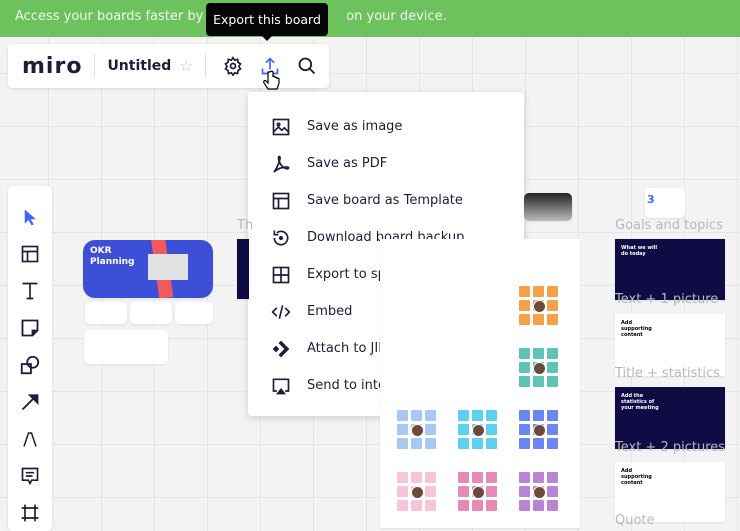 Image resolution: width=740 pixels, height=531 pixels. What do you see at coordinates (30, 364) in the screenshot?
I see `tool-shapes` at bounding box center [30, 364].